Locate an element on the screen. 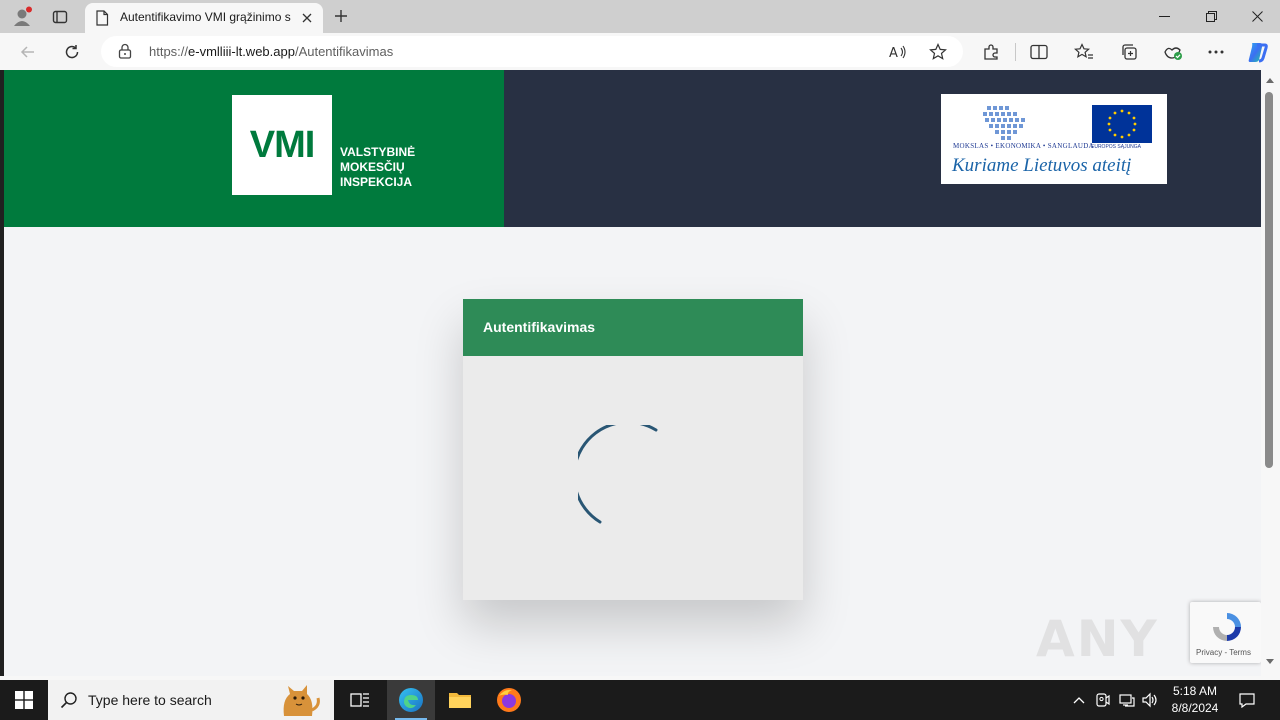  recaptcha-badge: Privacy - Terms is located at coordinates (1225, 632).